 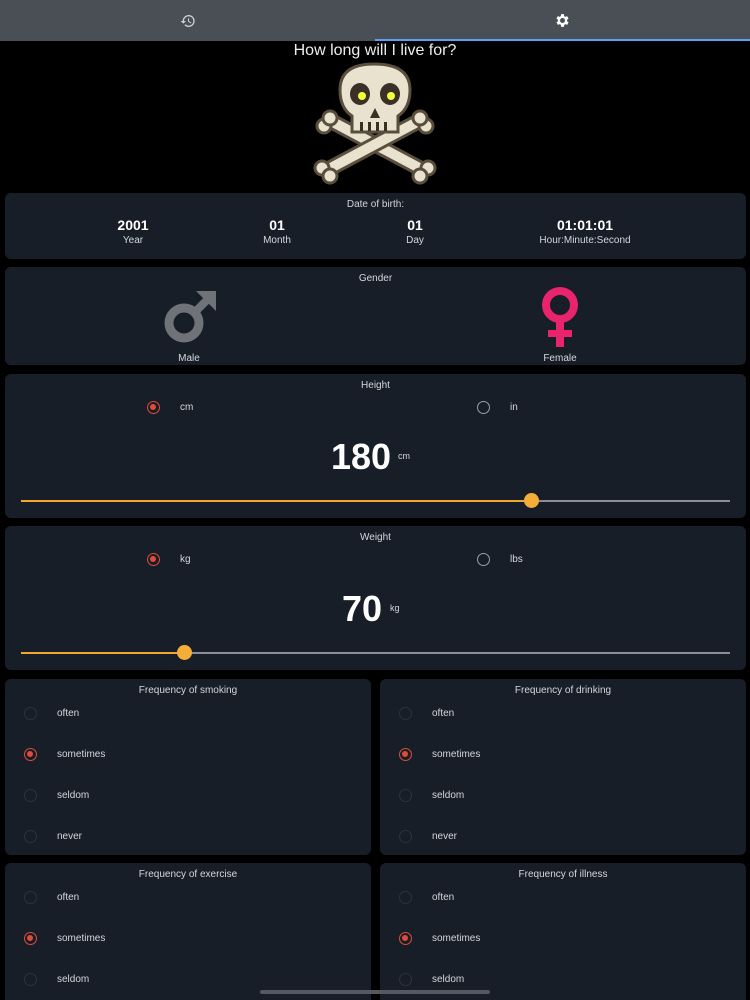 What do you see at coordinates (375, 652) in the screenshot?
I see `weight-slider` at bounding box center [375, 652].